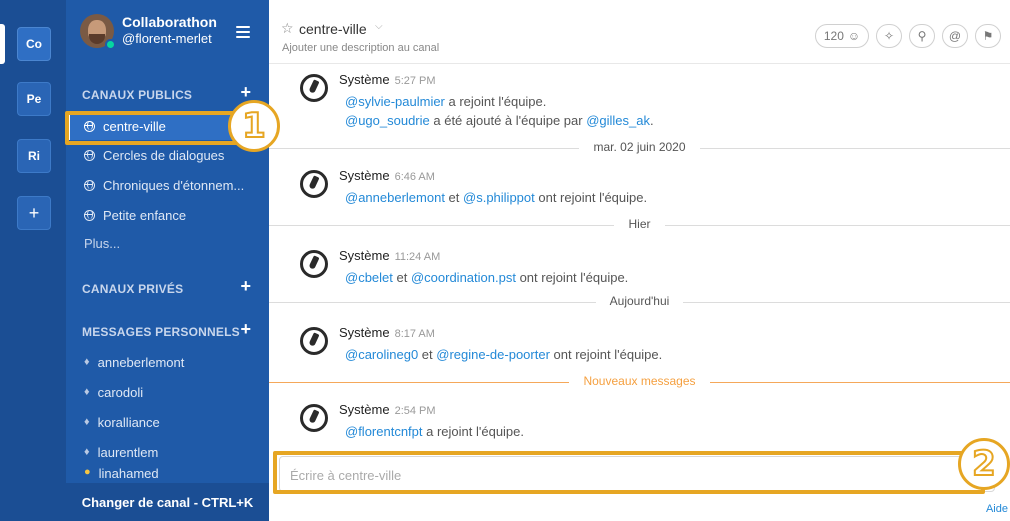 This screenshot has width=1010, height=521. I want to click on flag-button: ⚑, so click(988, 36).